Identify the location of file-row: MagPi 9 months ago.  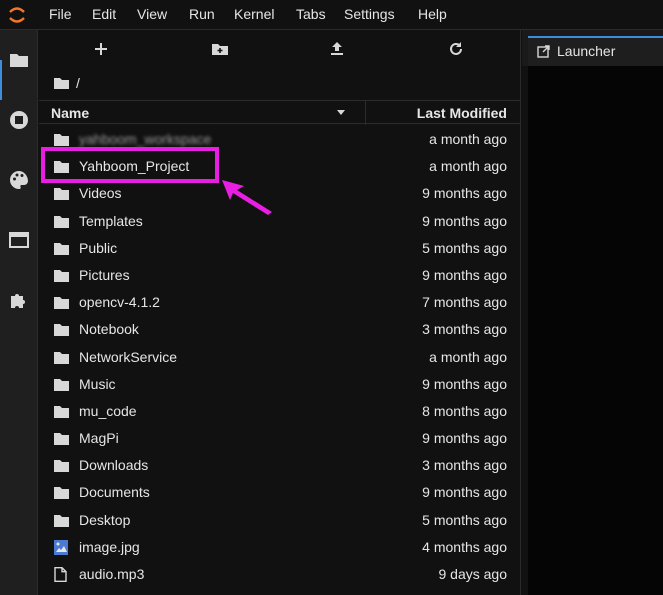
(280, 438).